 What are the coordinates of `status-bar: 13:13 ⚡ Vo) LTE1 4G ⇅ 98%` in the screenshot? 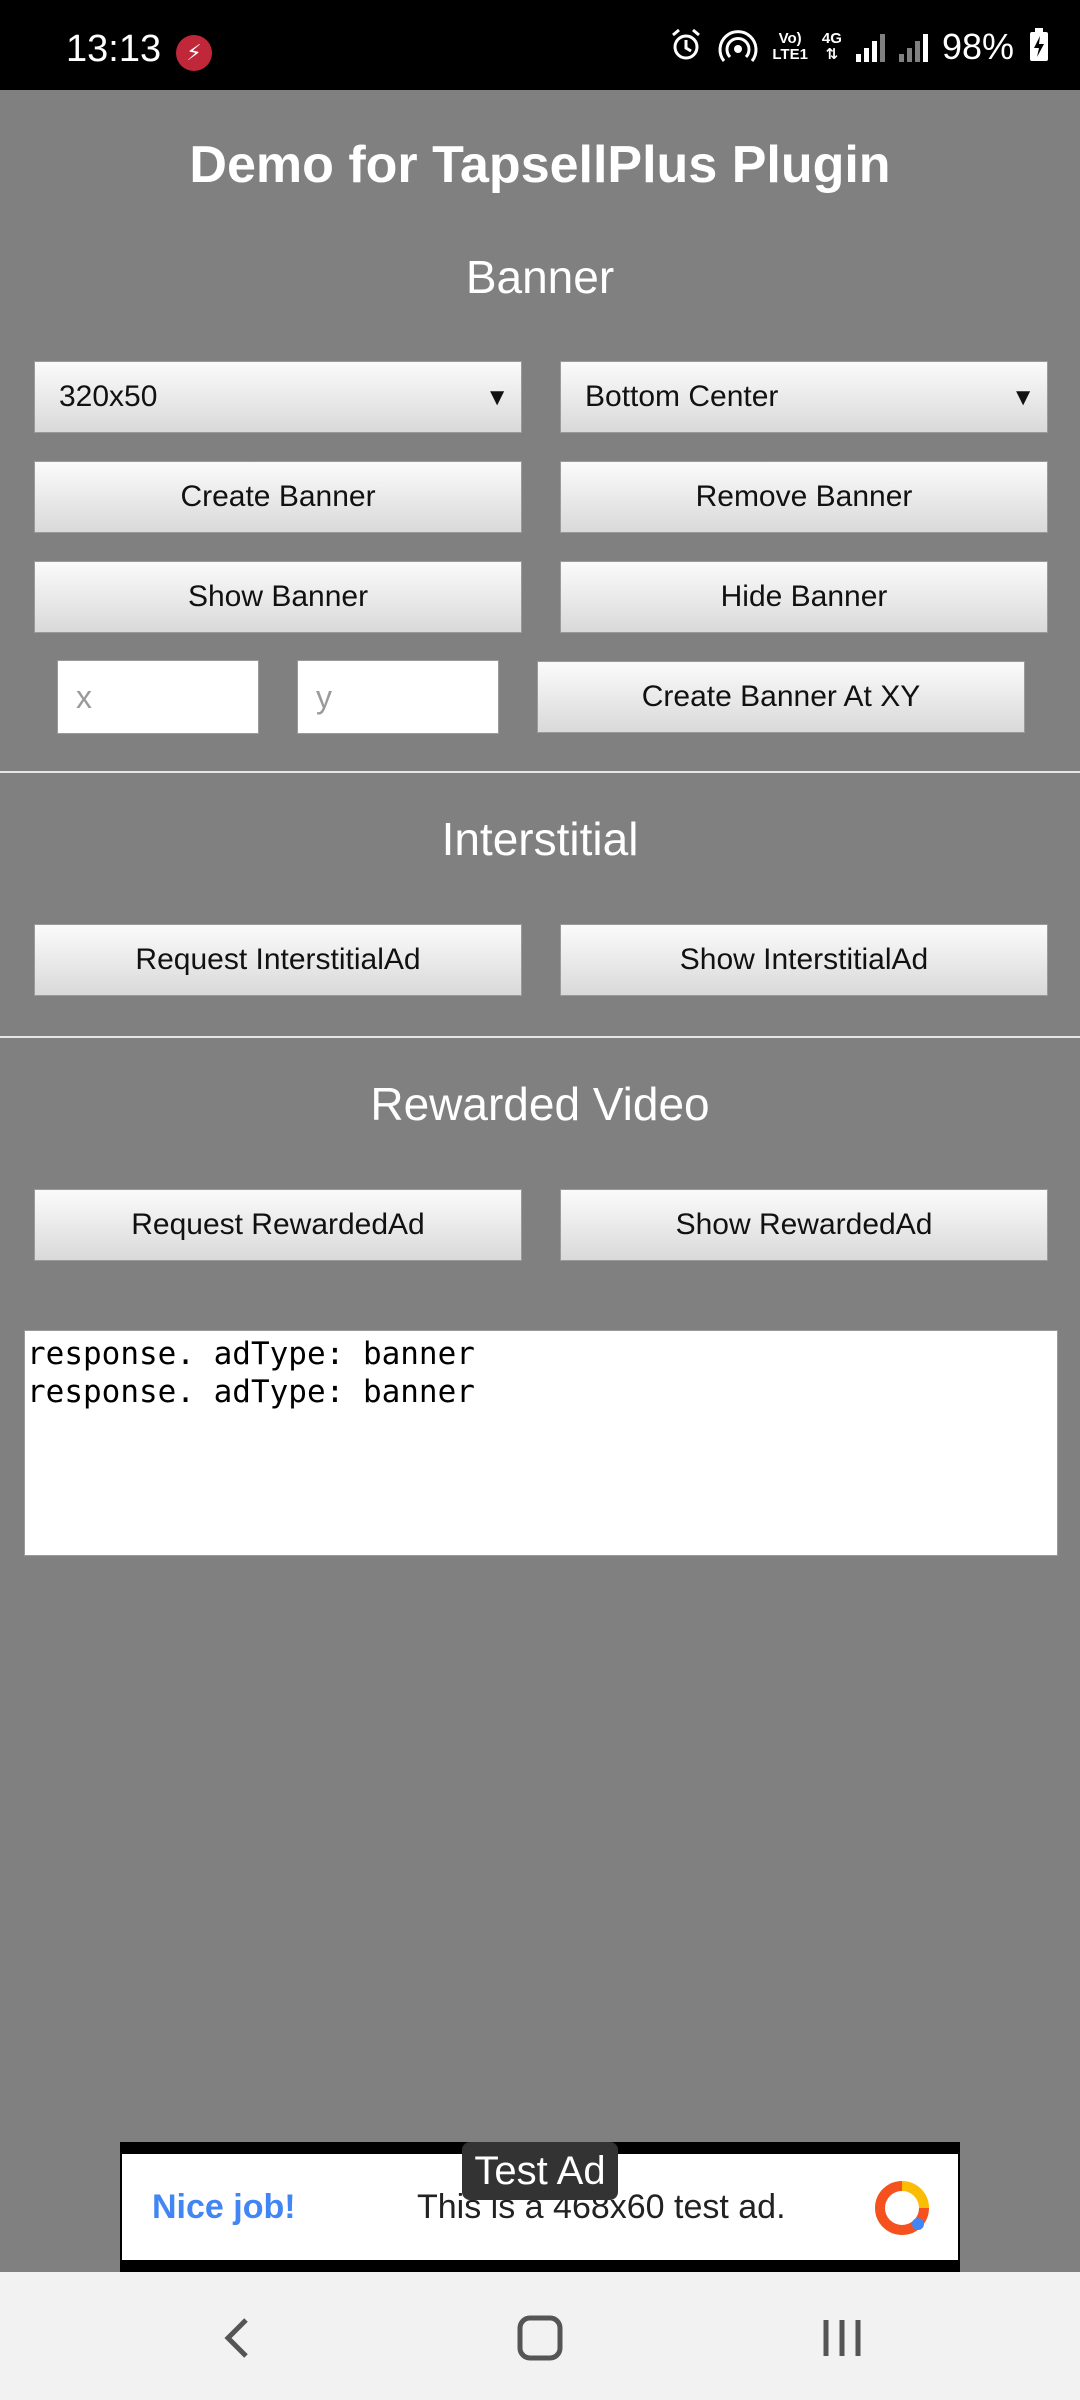 It's located at (540, 45).